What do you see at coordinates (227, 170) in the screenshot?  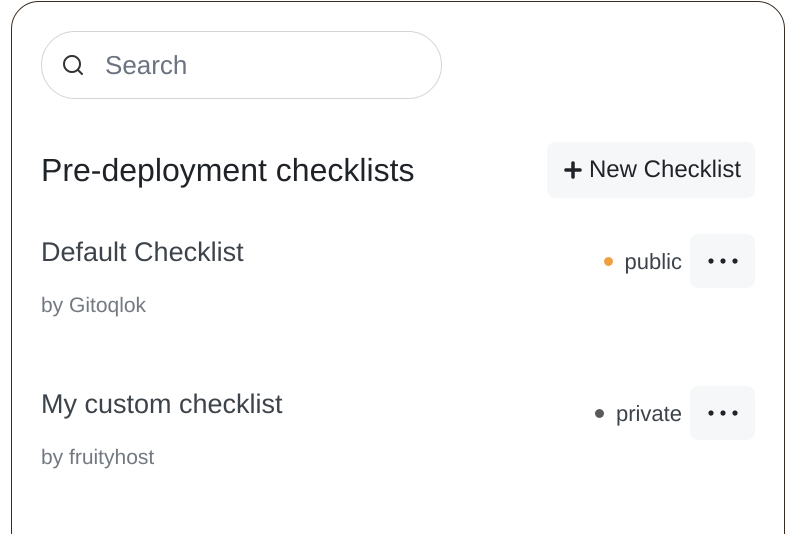 I see `section-title: Pre-deployment checklists` at bounding box center [227, 170].